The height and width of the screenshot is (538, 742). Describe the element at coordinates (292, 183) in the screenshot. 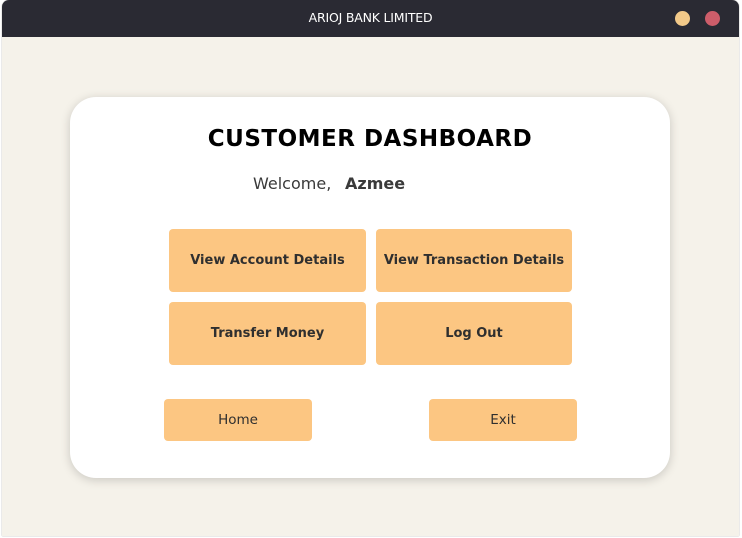

I see `welcome-label: Welcome,` at that location.